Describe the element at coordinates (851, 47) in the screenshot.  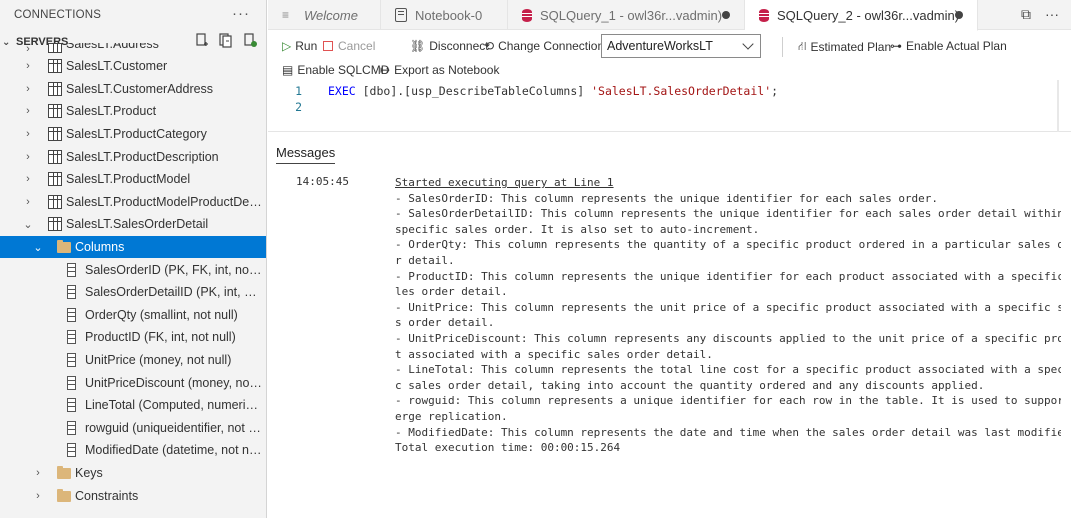
I see `estimated-plan-label: Estimated Plan` at that location.